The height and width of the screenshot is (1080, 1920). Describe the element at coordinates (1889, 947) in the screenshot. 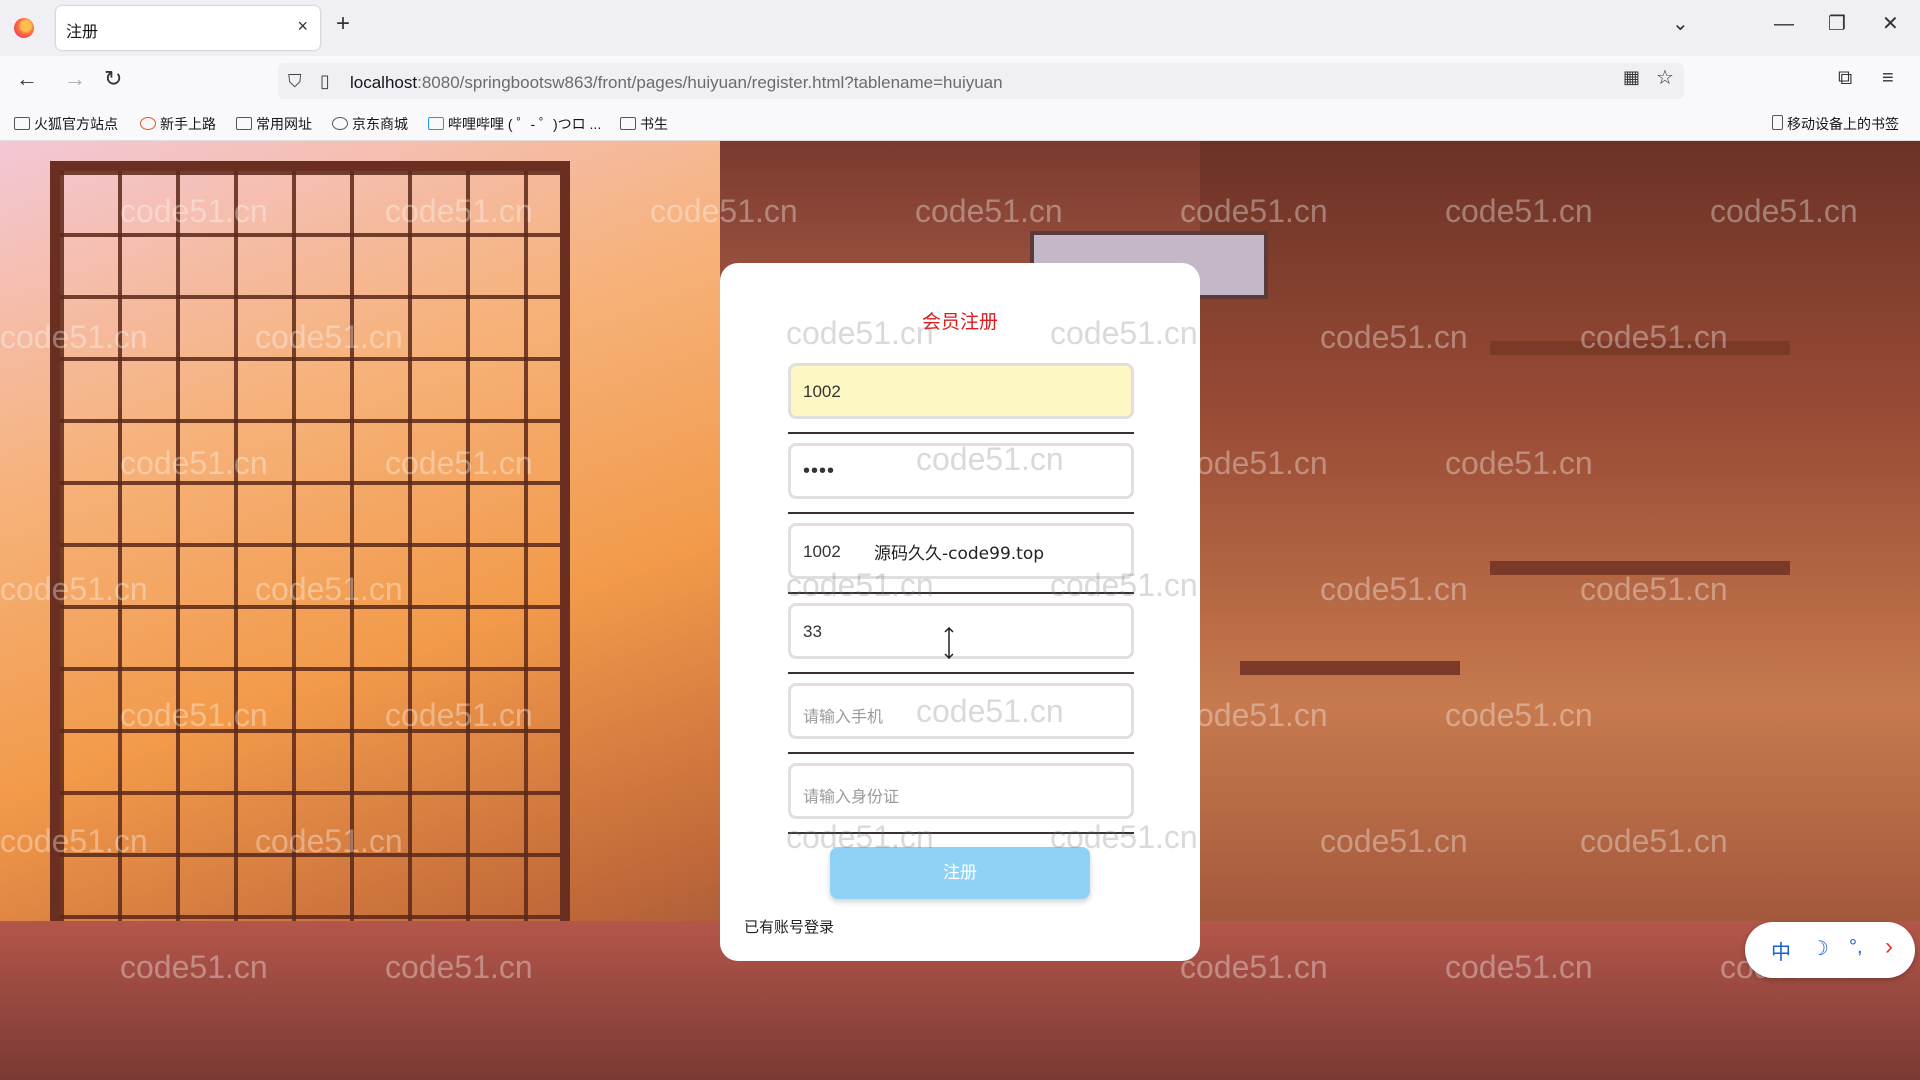

I see `chevron-right-icon: ›` at that location.